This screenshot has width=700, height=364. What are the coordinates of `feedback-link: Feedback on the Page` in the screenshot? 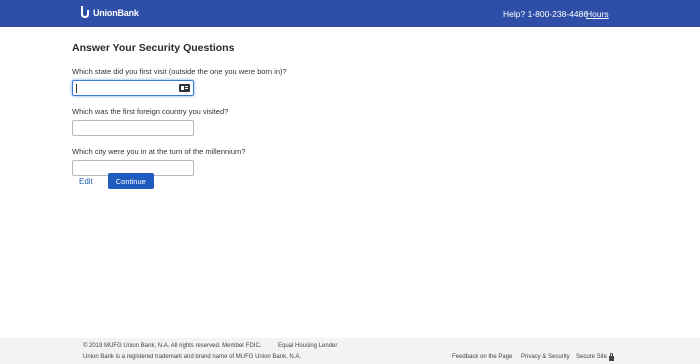 It's located at (482, 357).